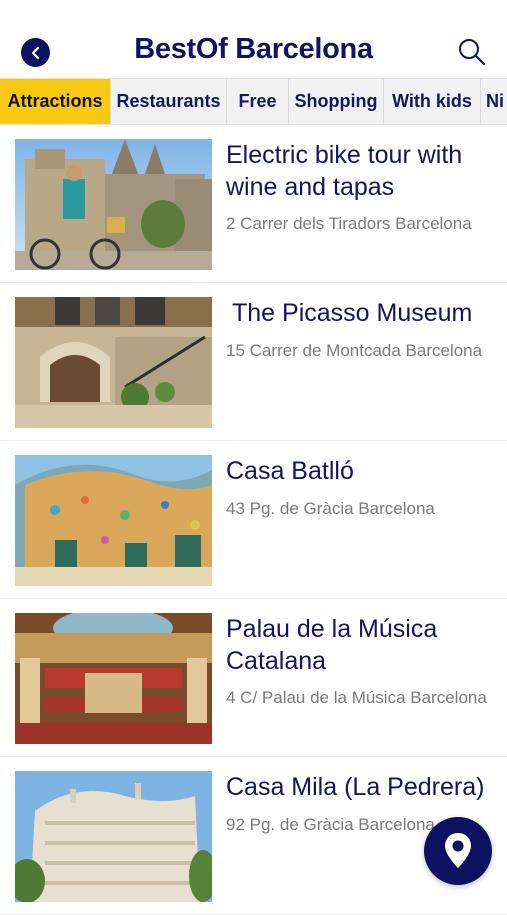 This screenshot has height=915, width=507. Describe the element at coordinates (253, 49) in the screenshot. I see `page-title: BestOf Barcelona` at that location.